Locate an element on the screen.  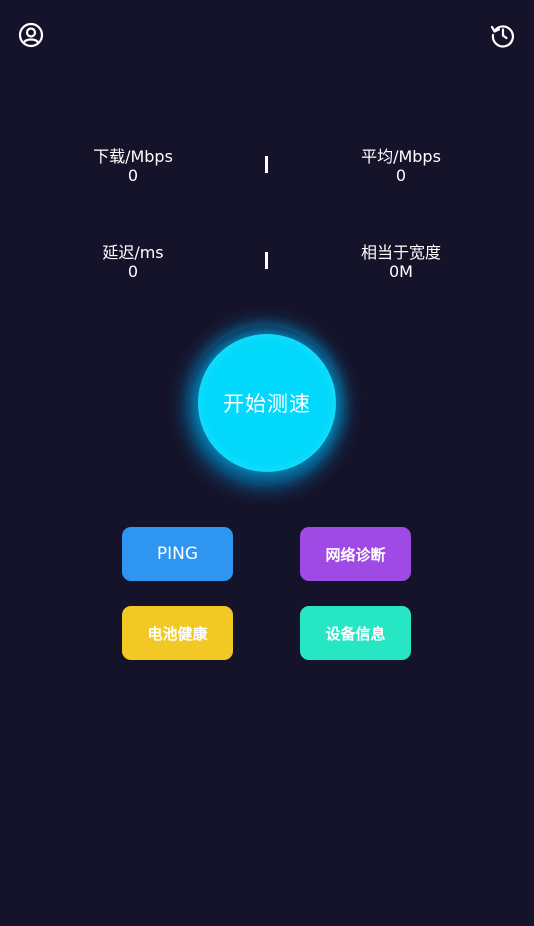
download-label: 下载/Mbps is located at coordinates (133, 156).